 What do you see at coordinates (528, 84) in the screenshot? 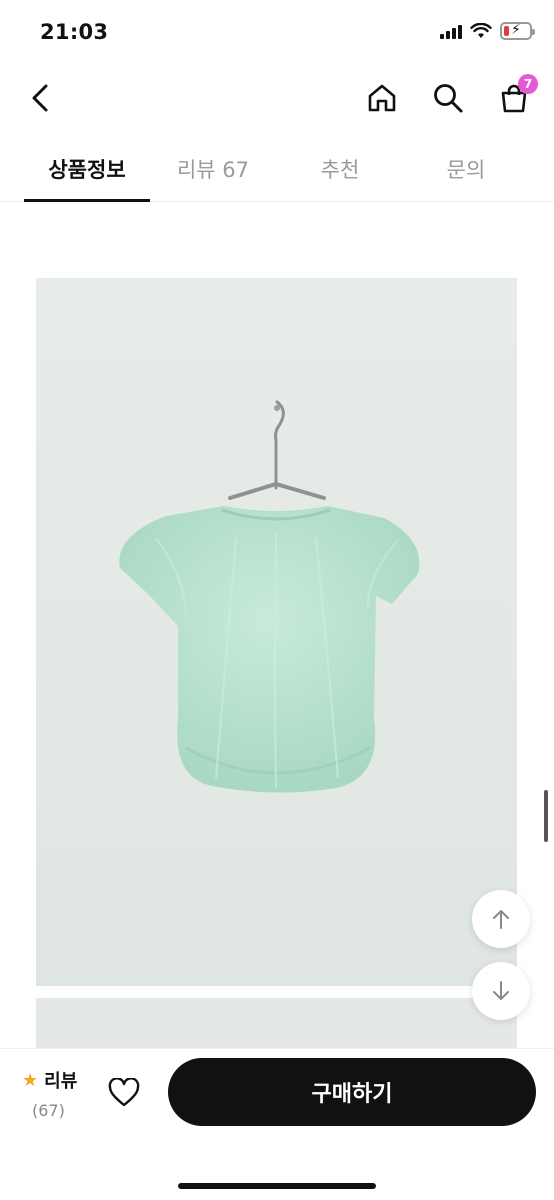
I see `cart-badge: 7` at bounding box center [528, 84].